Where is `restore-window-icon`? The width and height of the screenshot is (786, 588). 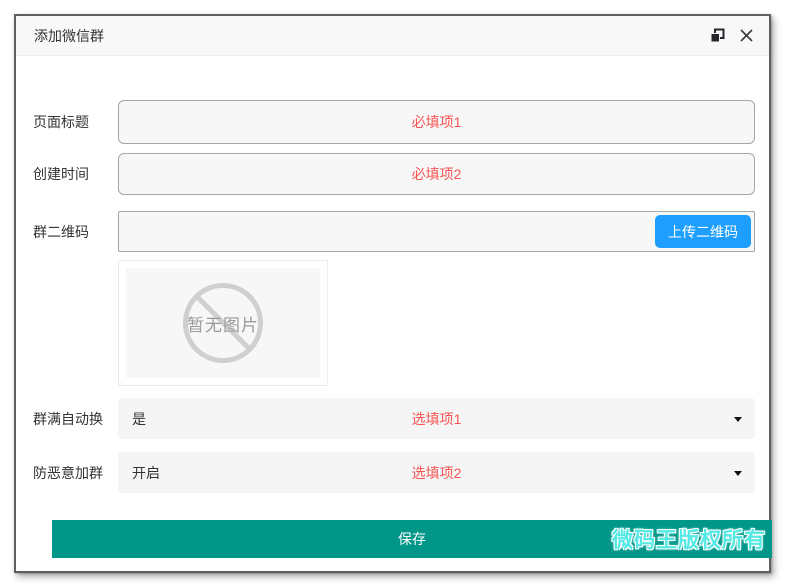 restore-window-icon is located at coordinates (717, 36).